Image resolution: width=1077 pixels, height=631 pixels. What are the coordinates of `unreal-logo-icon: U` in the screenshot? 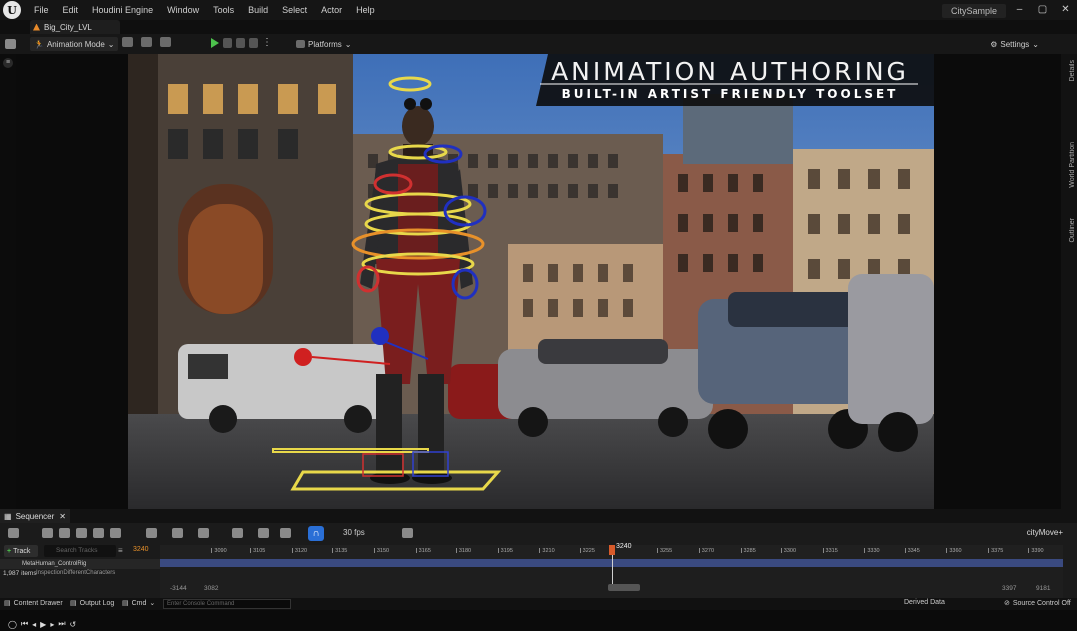 It's located at (12, 10).